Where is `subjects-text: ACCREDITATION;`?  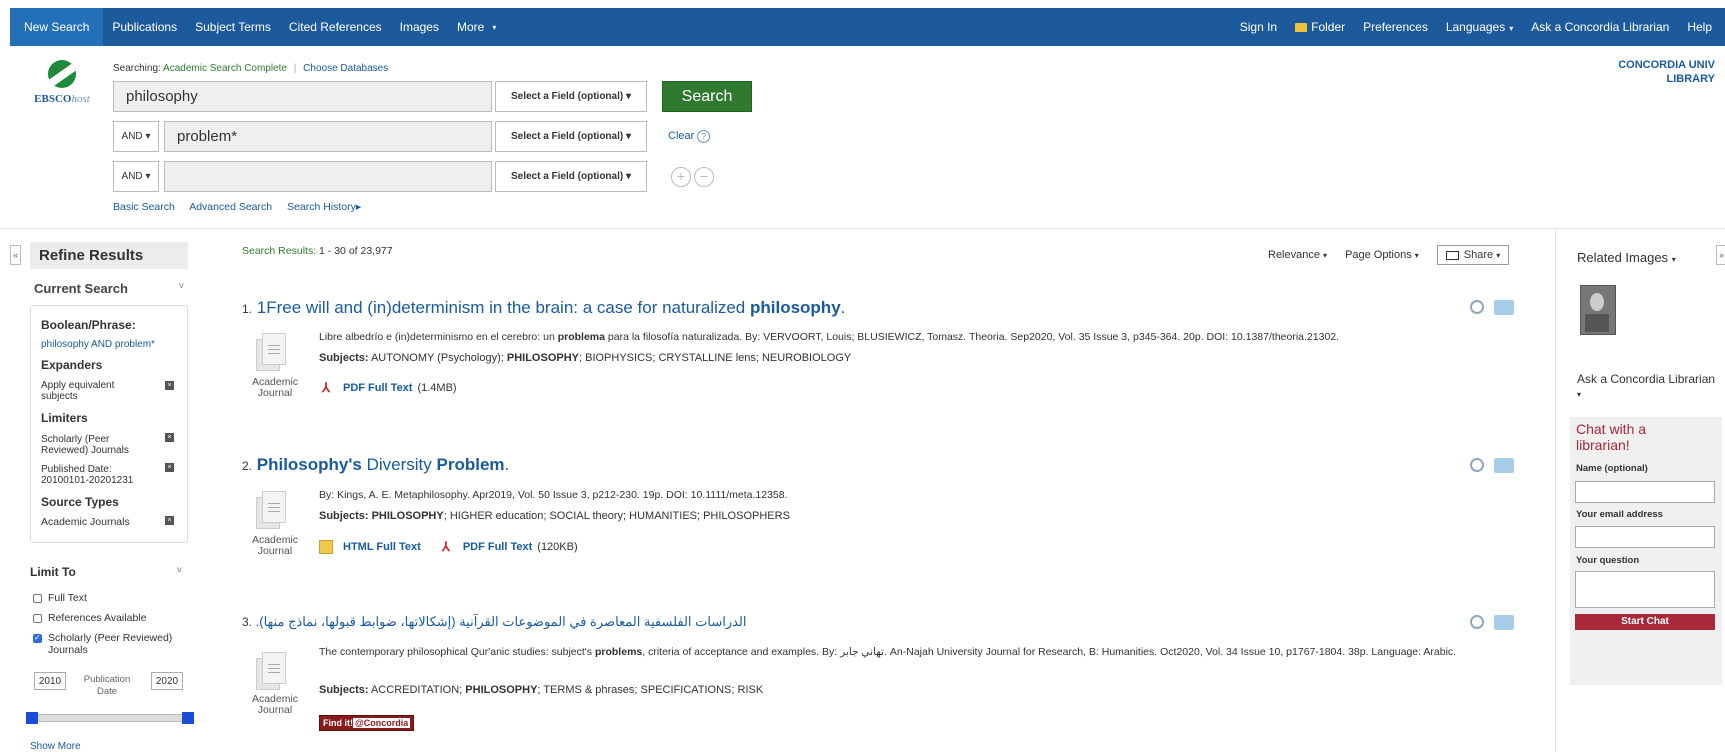 subjects-text: ACCREDITATION; is located at coordinates (418, 690).